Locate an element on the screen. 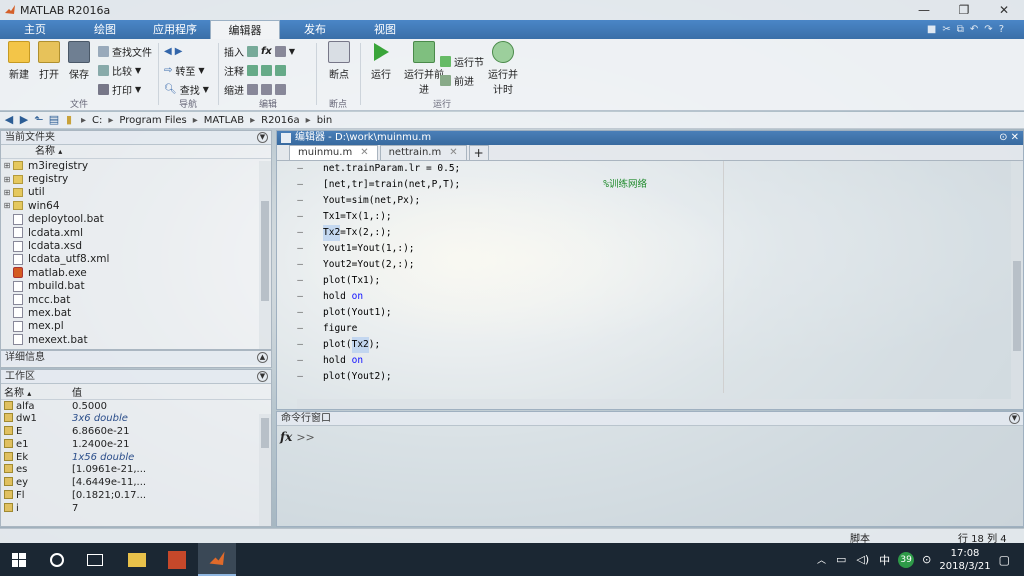  uncomment-icon is located at coordinates (266, 70).